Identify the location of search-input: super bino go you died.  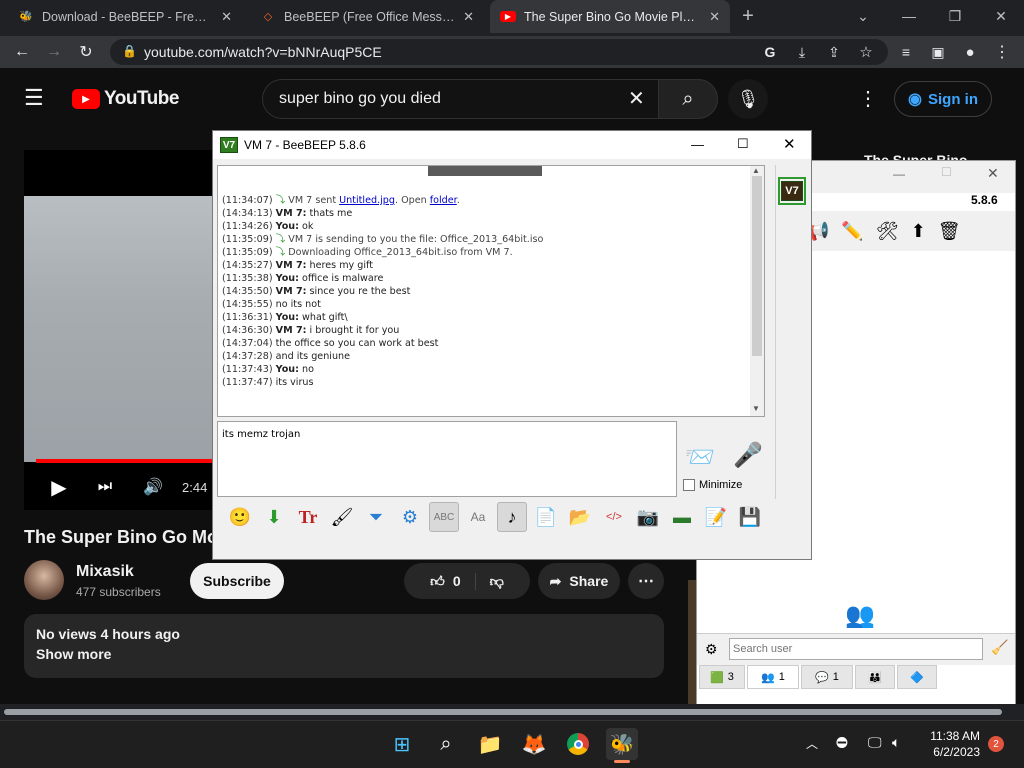
(490, 99).